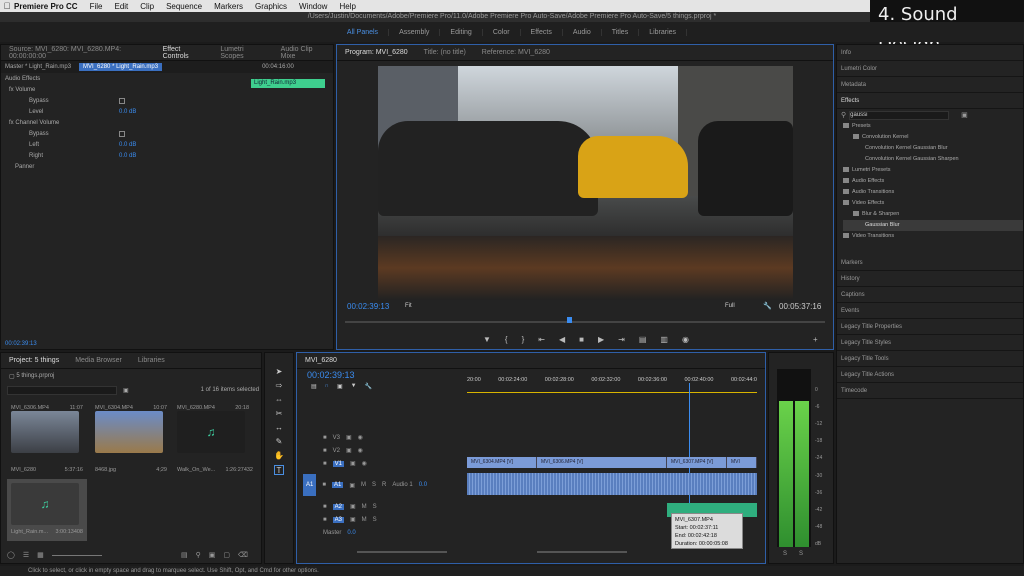 The image size is (1024, 576). What do you see at coordinates (127, 156) in the screenshot?
I see `right-value: 0.0 dB` at bounding box center [127, 156].